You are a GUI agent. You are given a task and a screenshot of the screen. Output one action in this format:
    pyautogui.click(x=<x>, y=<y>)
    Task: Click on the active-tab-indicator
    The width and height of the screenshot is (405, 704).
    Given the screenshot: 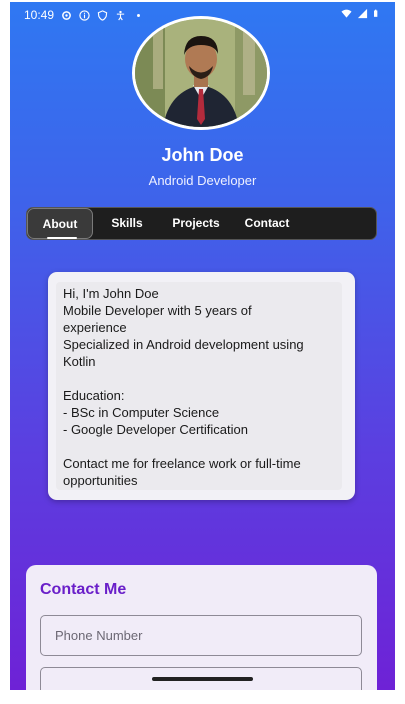 What is the action you would take?
    pyautogui.click(x=62, y=238)
    